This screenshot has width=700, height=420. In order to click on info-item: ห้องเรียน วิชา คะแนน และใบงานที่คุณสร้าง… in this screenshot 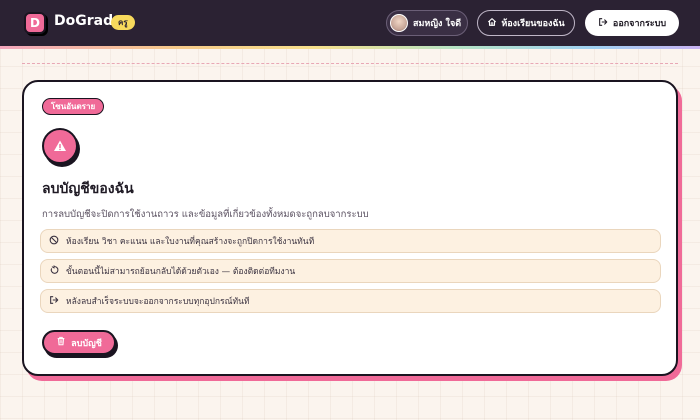, I will do `click(350, 241)`.